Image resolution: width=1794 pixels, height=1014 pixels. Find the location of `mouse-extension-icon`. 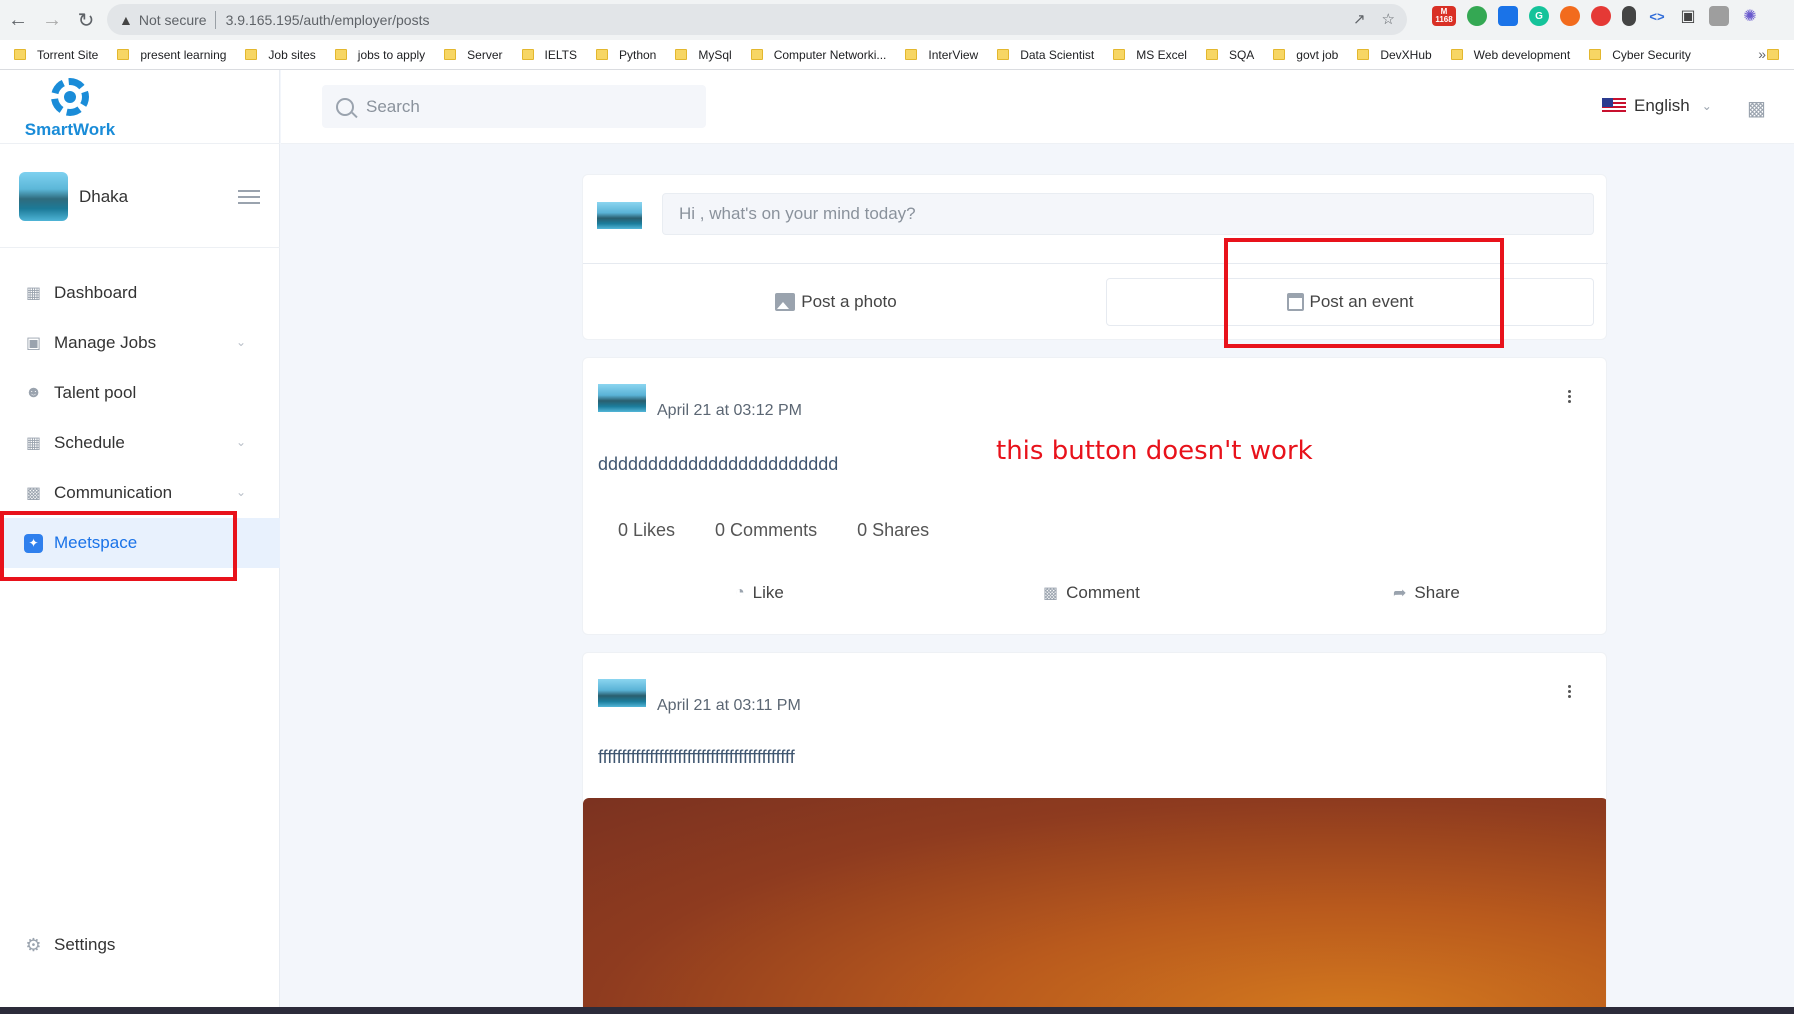

mouse-extension-icon is located at coordinates (1629, 16).